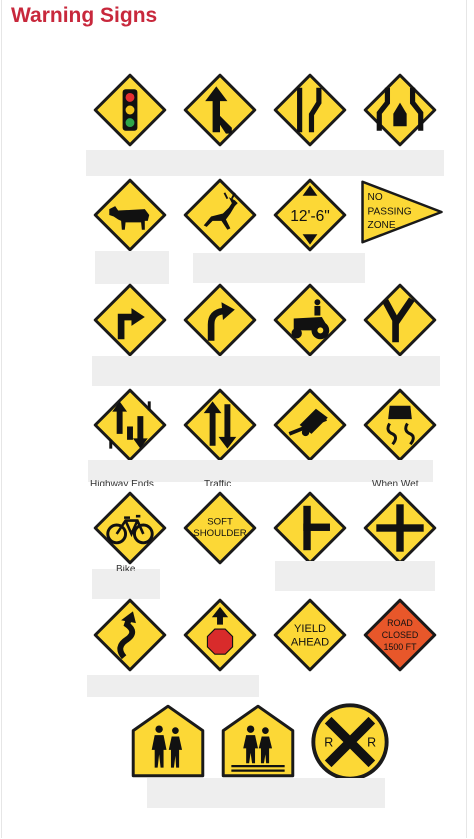  I want to click on sign-low-clearance: 12'-6", so click(310, 215).